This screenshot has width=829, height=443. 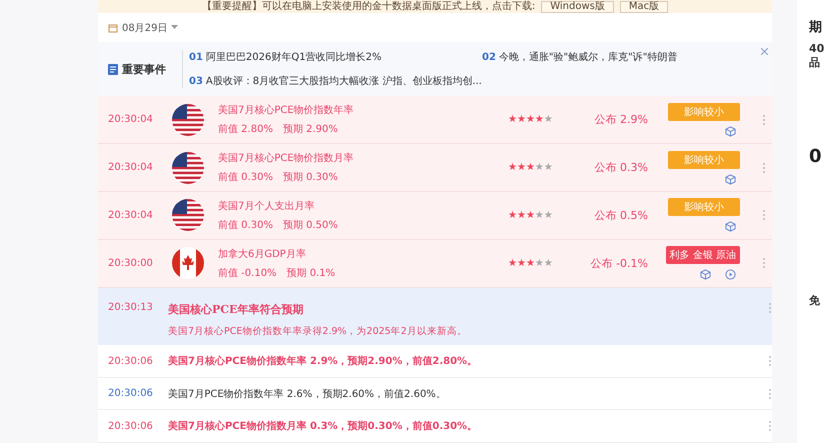 I want to click on forecast-value: 预期 2.90%, so click(x=310, y=129).